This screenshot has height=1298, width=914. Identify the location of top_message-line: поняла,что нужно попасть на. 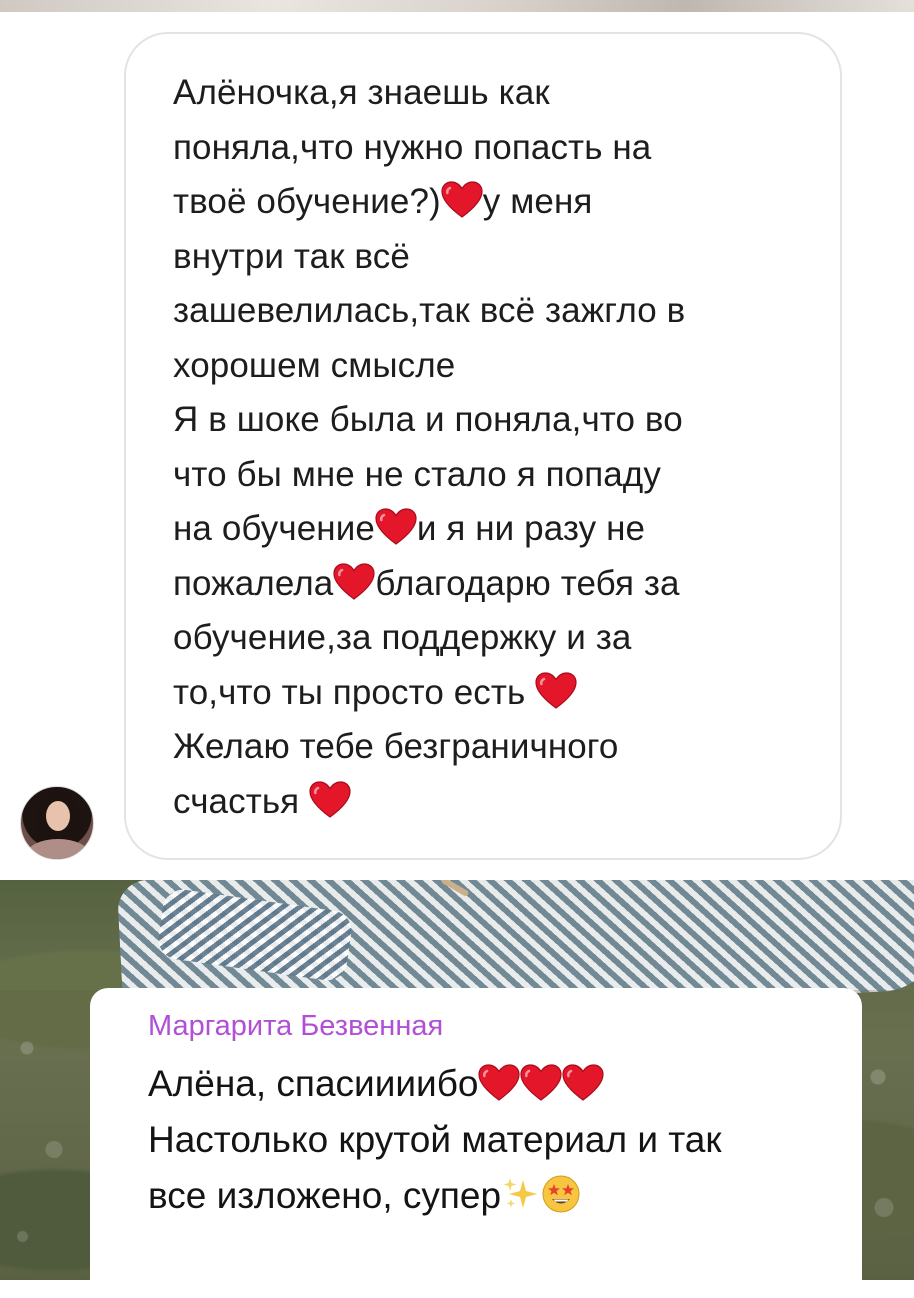
(493, 148).